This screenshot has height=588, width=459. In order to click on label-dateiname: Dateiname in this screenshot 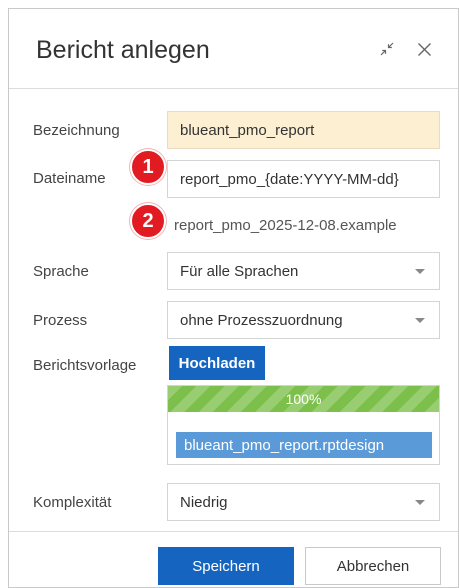, I will do `click(69, 178)`.